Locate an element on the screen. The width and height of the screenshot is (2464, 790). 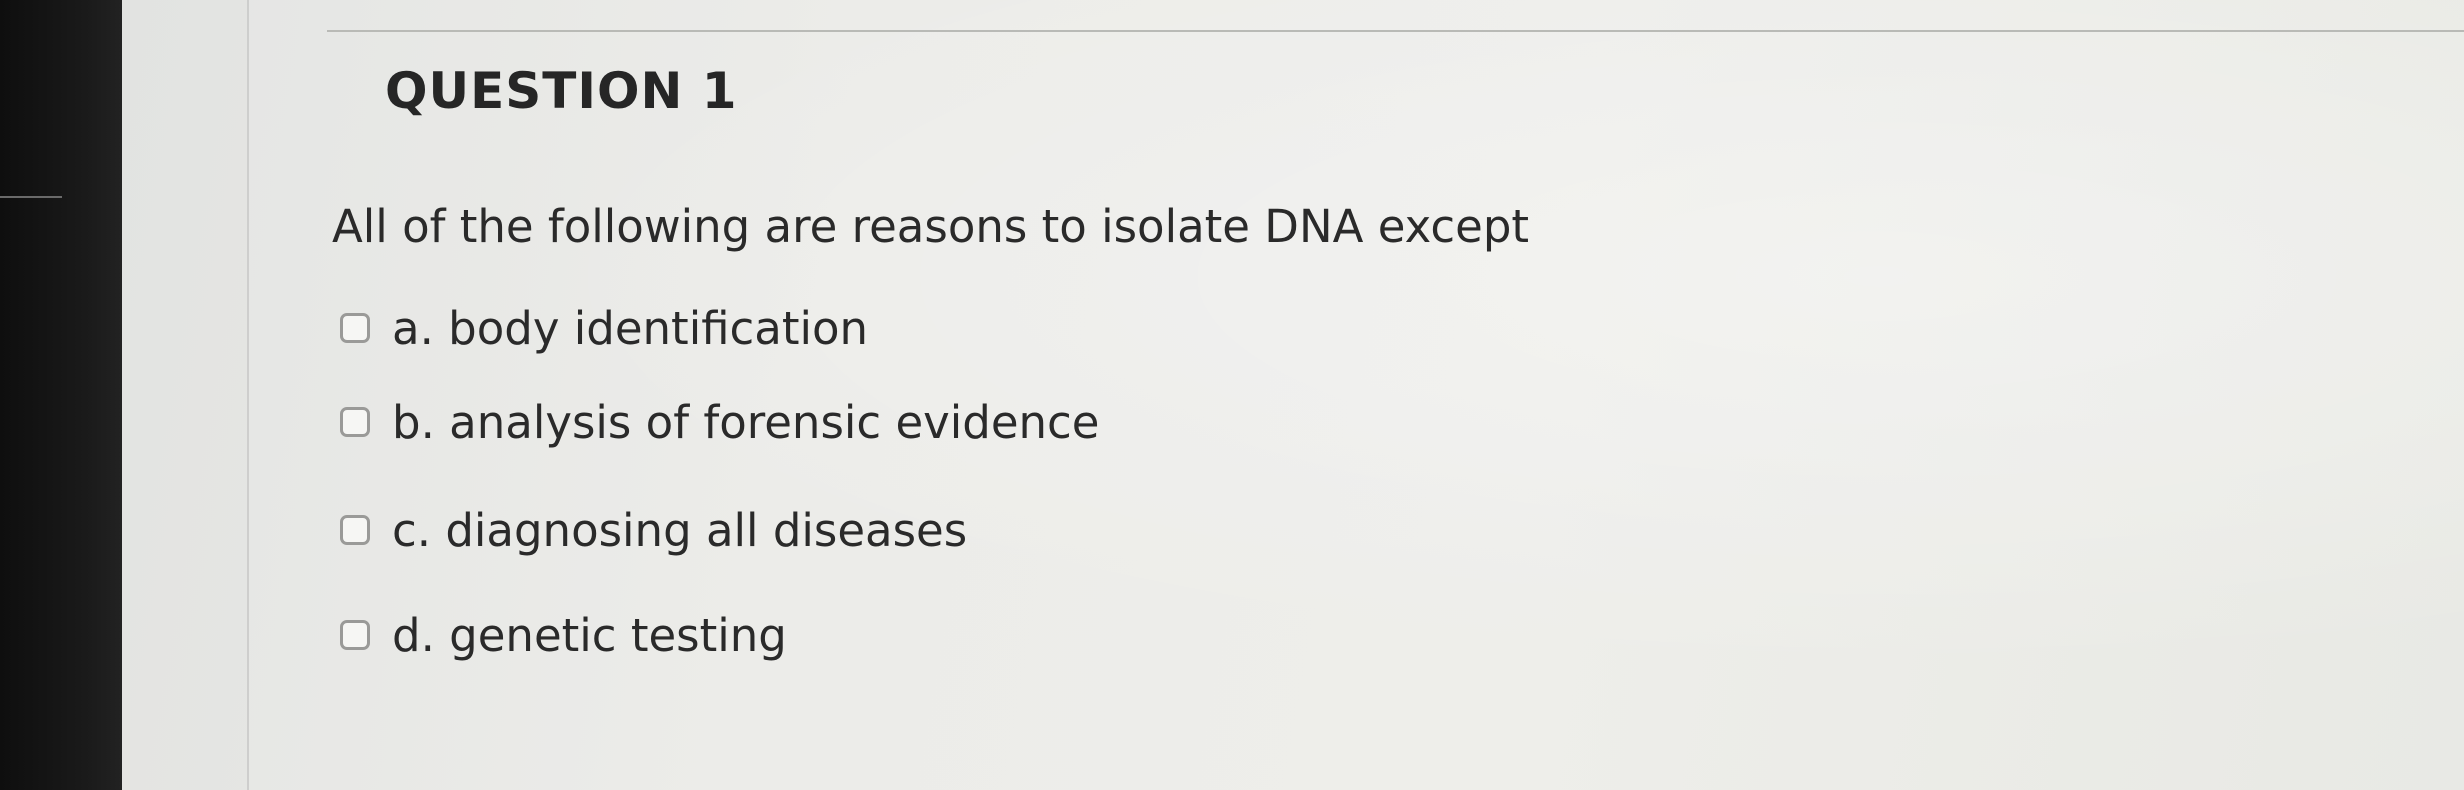
option-label-c: c. diagnosing all diseases is located at coordinates (679, 530).